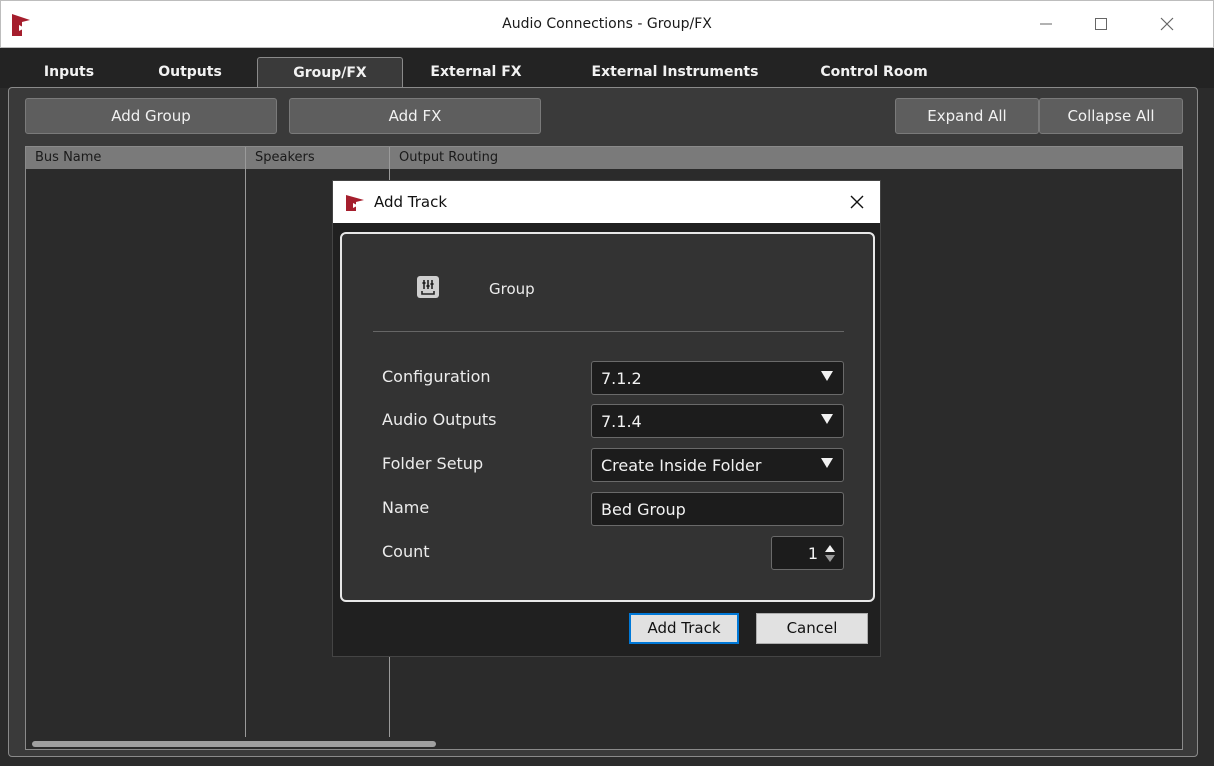 The image size is (1214, 766). I want to click on count-stepper: 1, so click(807, 553).